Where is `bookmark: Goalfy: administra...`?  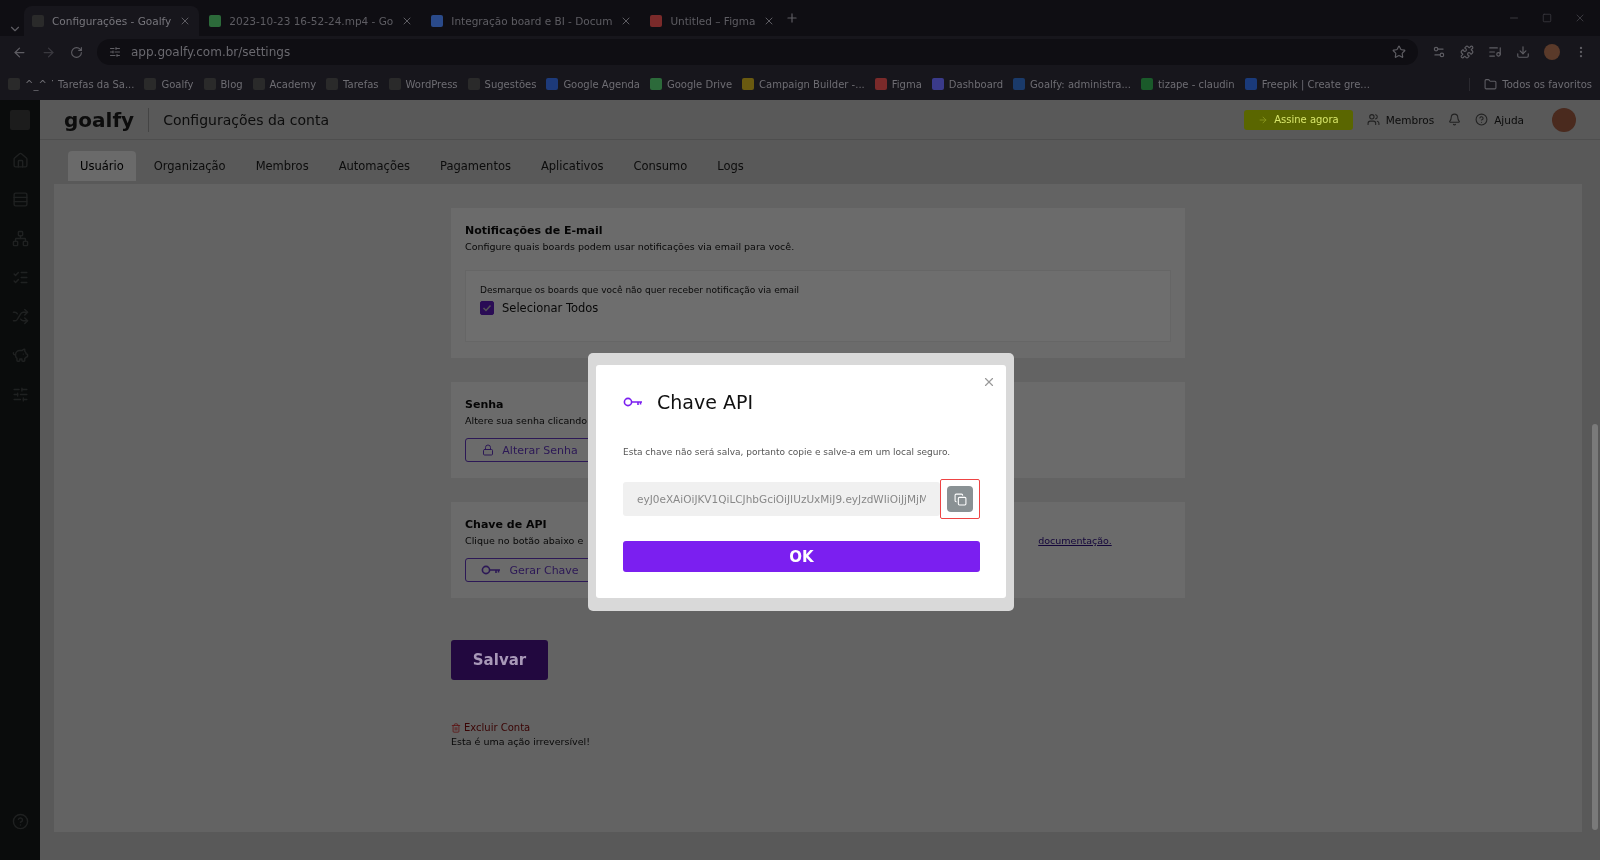 bookmark: Goalfy: administra... is located at coordinates (1072, 84).